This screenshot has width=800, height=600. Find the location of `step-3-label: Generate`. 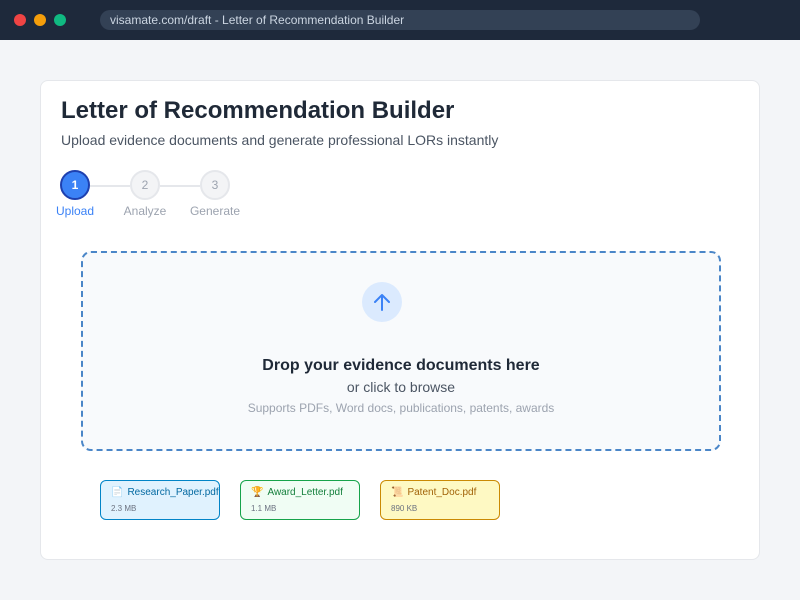

step-3-label: Generate is located at coordinates (215, 211).